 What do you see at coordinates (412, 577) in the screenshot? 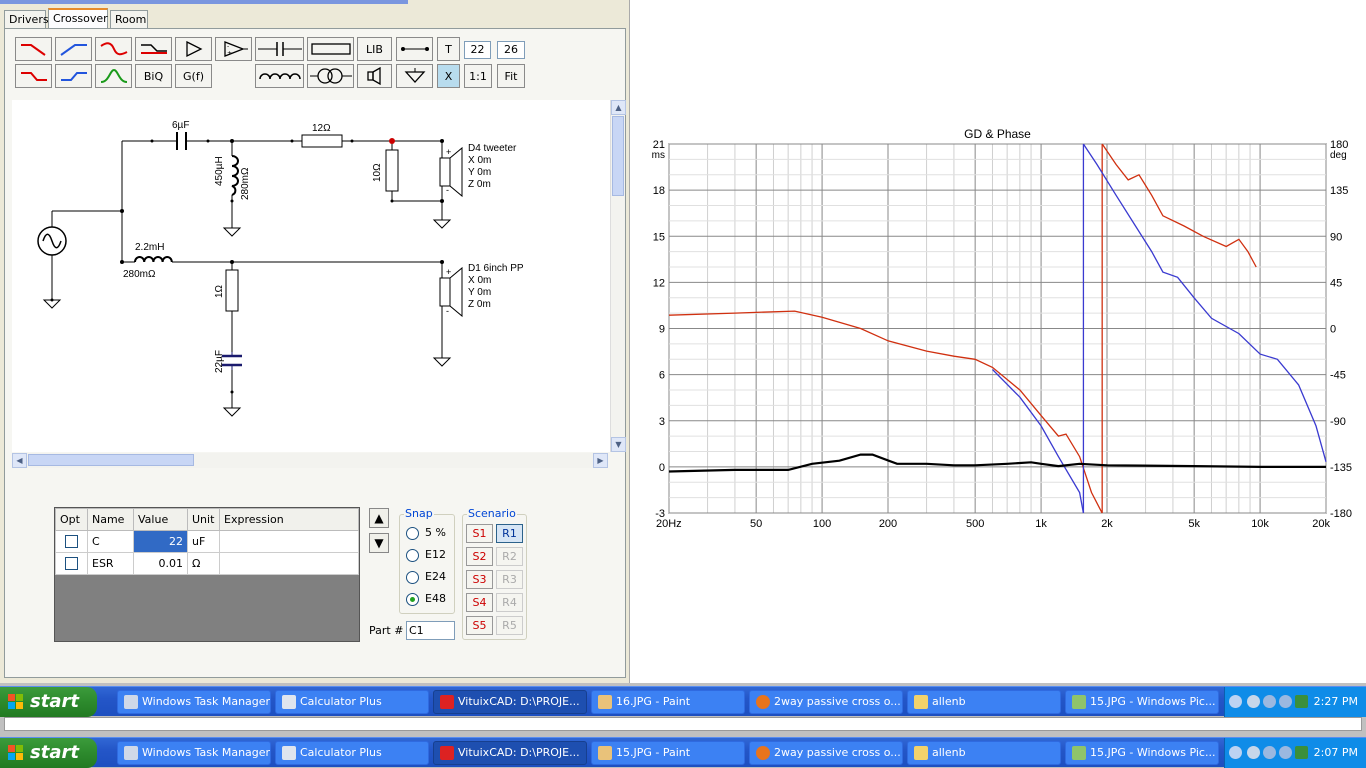
I see `snap-e24-radio` at bounding box center [412, 577].